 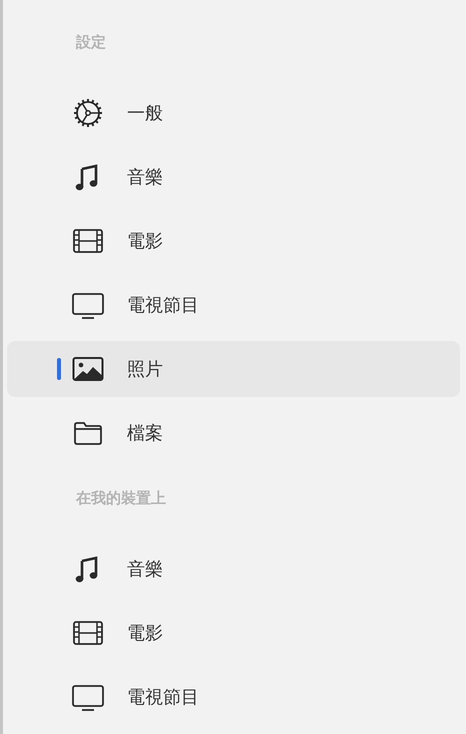 I want to click on section-heading: 設定, so click(x=91, y=42).